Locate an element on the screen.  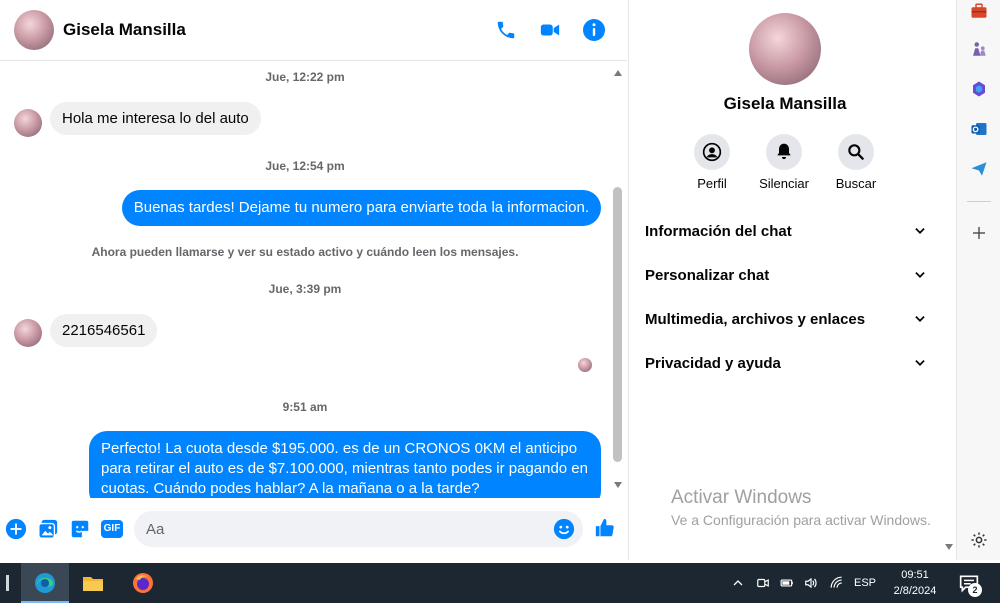
section-media-files-links: Multimedia, archivos y enlaces is located at coordinates (786, 319).